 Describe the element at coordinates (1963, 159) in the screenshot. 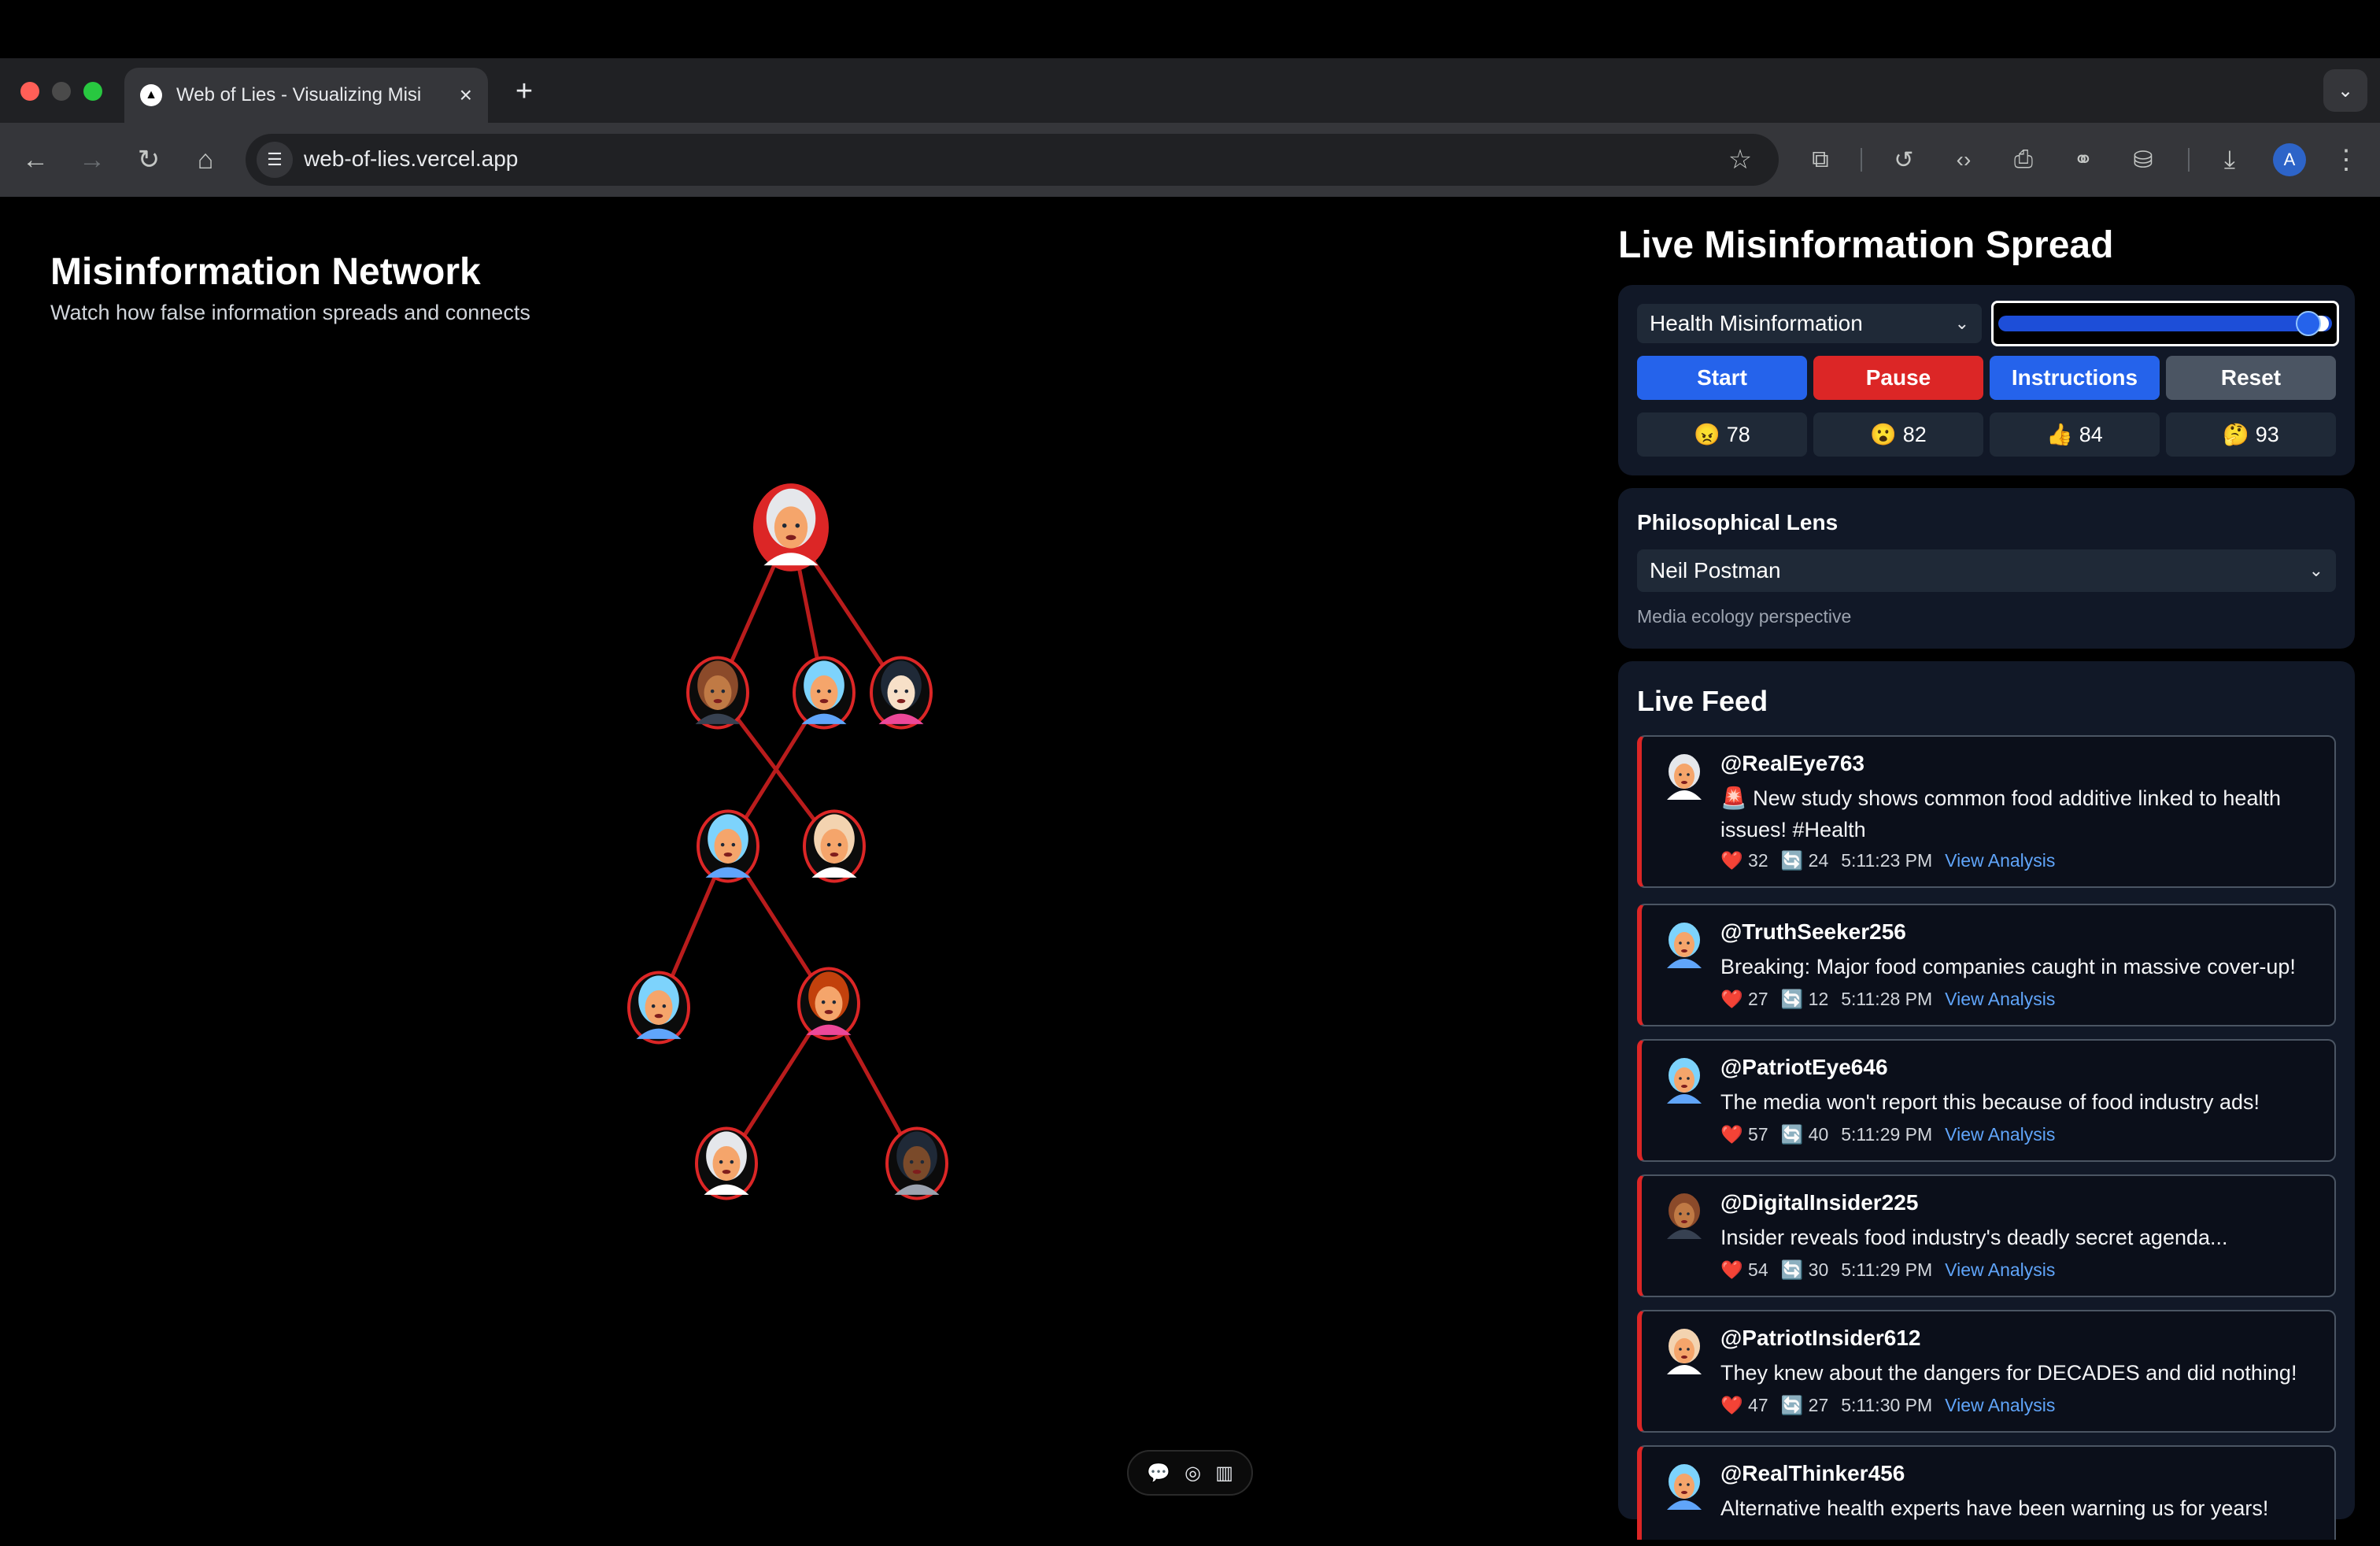

I see `devtools-icon: ‹›` at that location.